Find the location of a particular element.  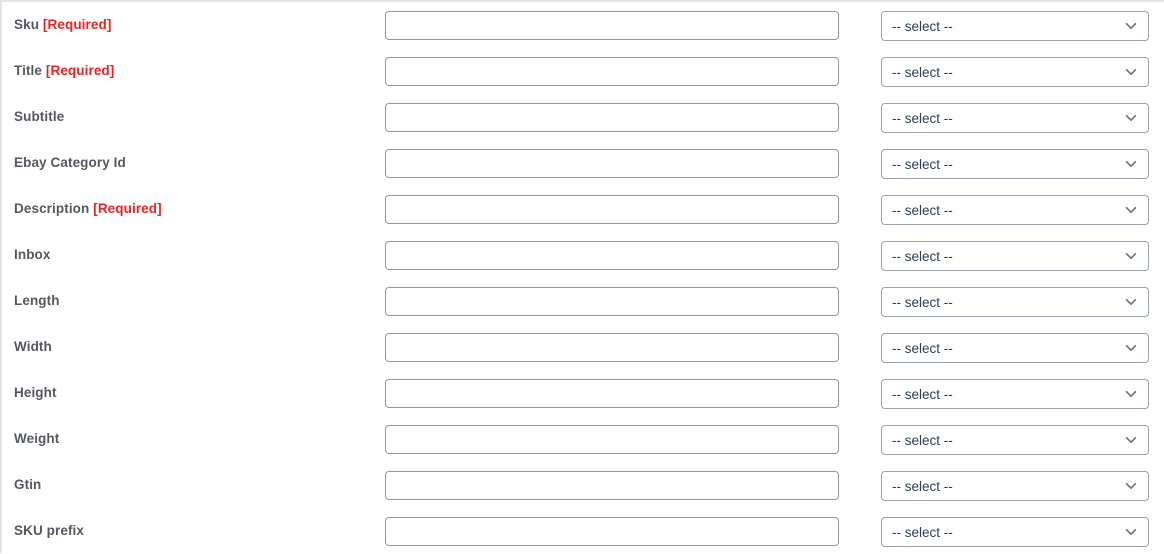

field-label-description: Description [Required] is located at coordinates (88, 209).